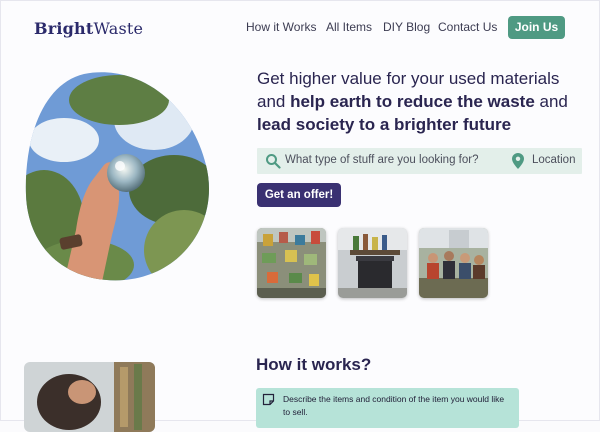 Image resolution: width=600 pixels, height=432 pixels. What do you see at coordinates (89, 397) in the screenshot?
I see `how-it-works-image` at bounding box center [89, 397].